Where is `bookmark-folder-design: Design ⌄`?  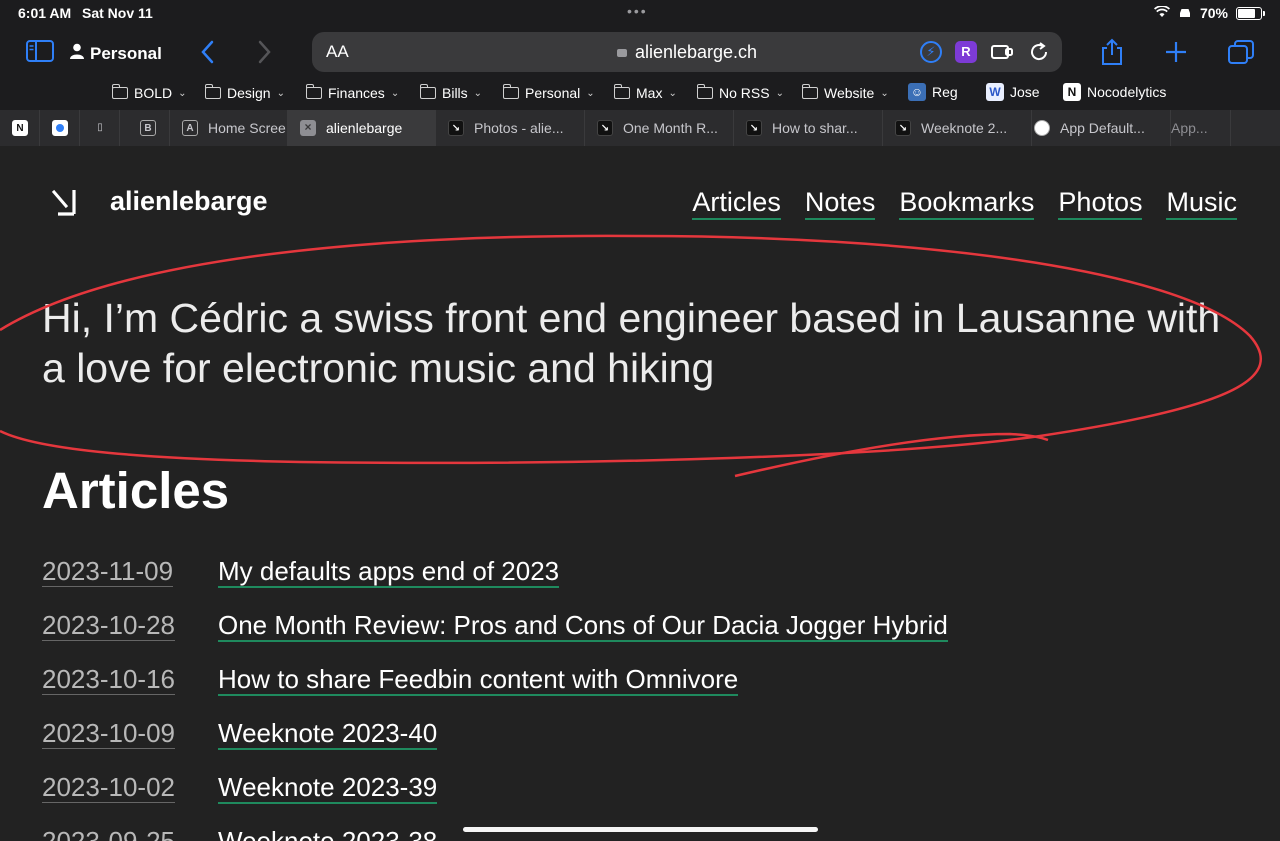
bookmark-folder-design: Design ⌄ is located at coordinates (244, 92).